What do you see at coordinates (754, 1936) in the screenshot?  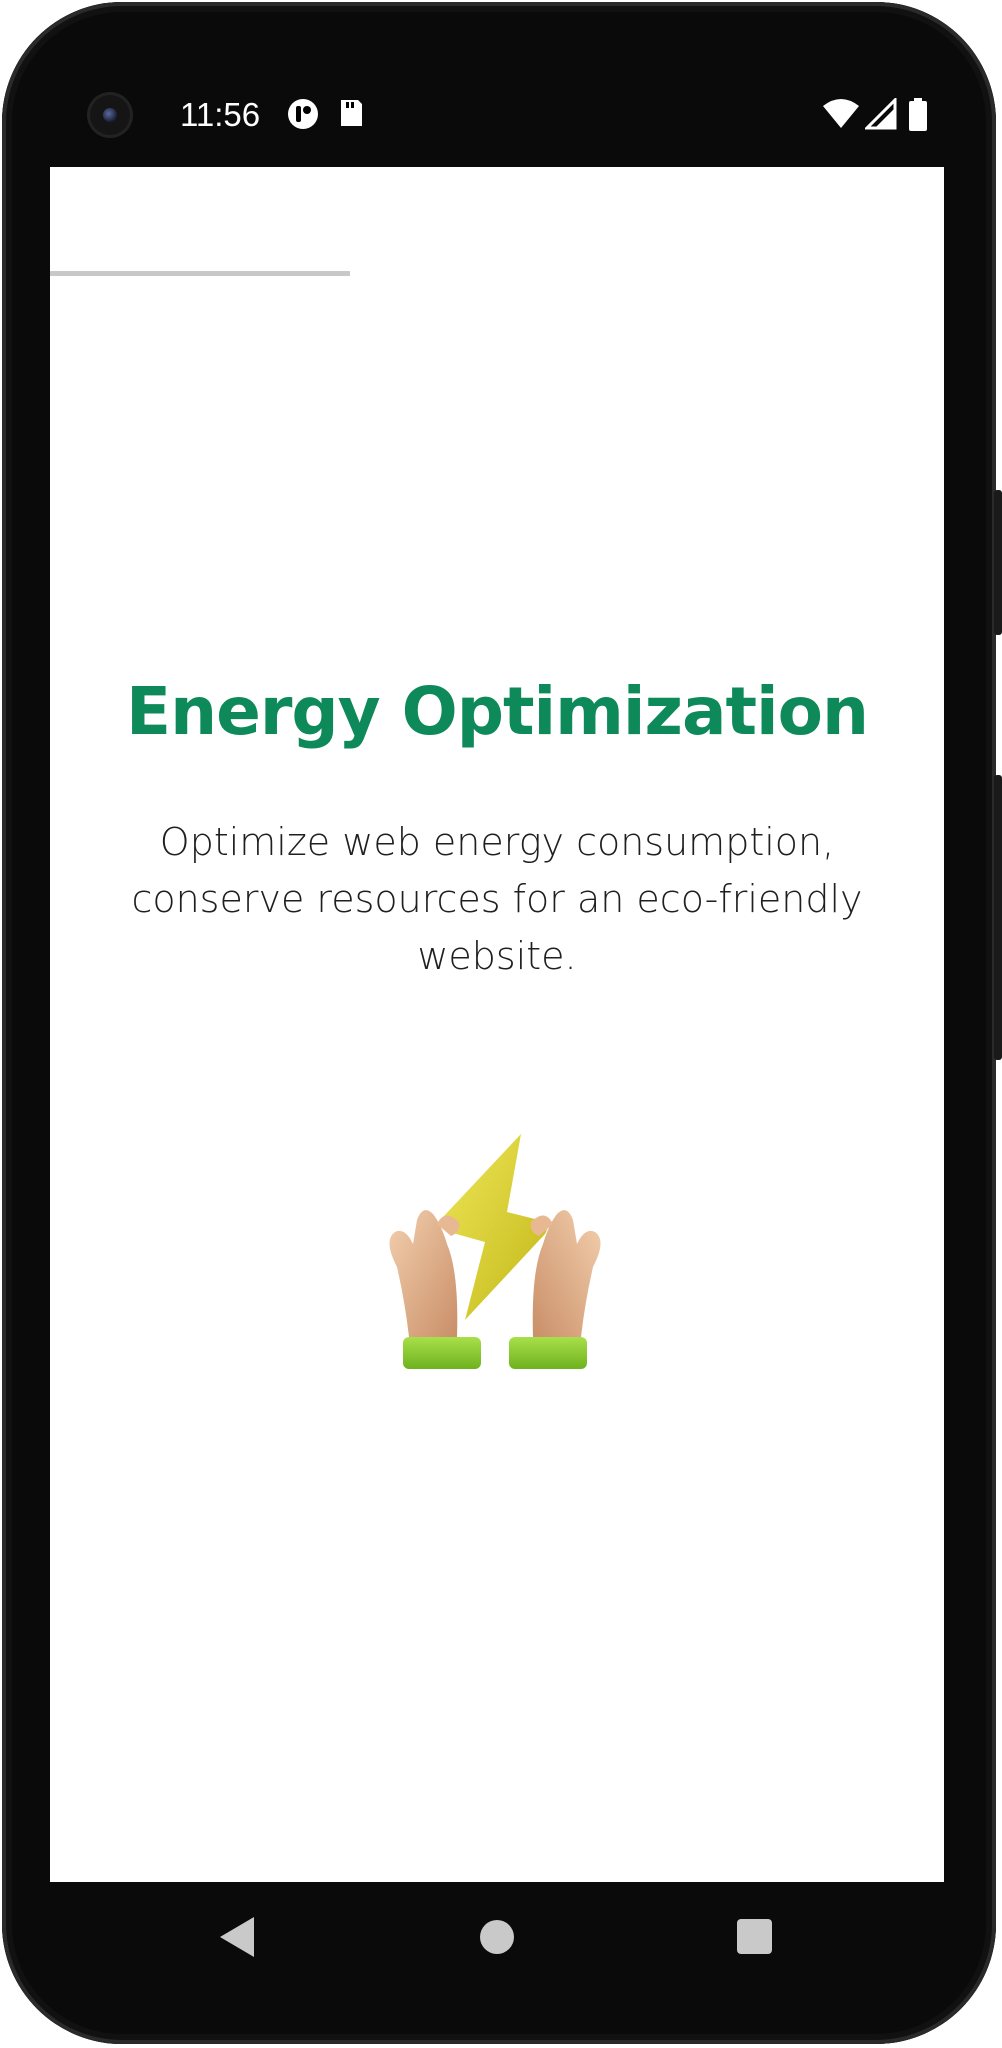 I see `recents-icon` at bounding box center [754, 1936].